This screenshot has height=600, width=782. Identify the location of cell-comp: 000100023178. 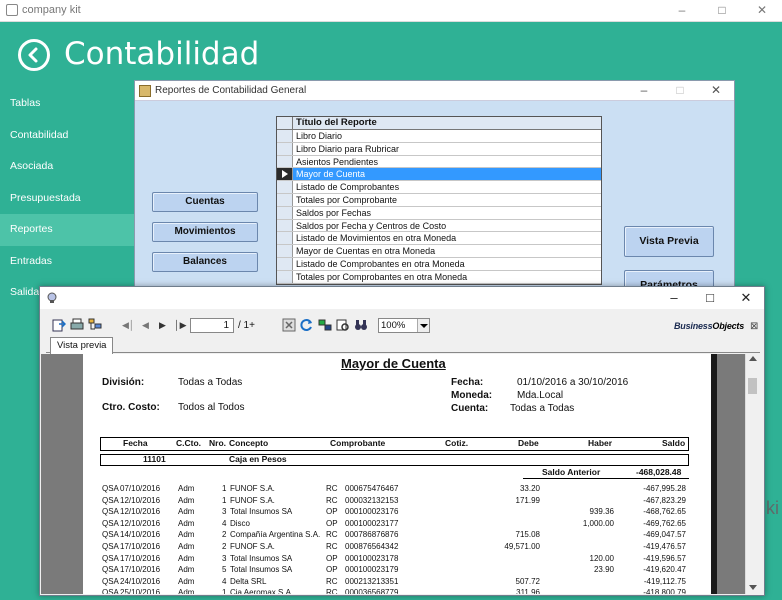
(372, 558).